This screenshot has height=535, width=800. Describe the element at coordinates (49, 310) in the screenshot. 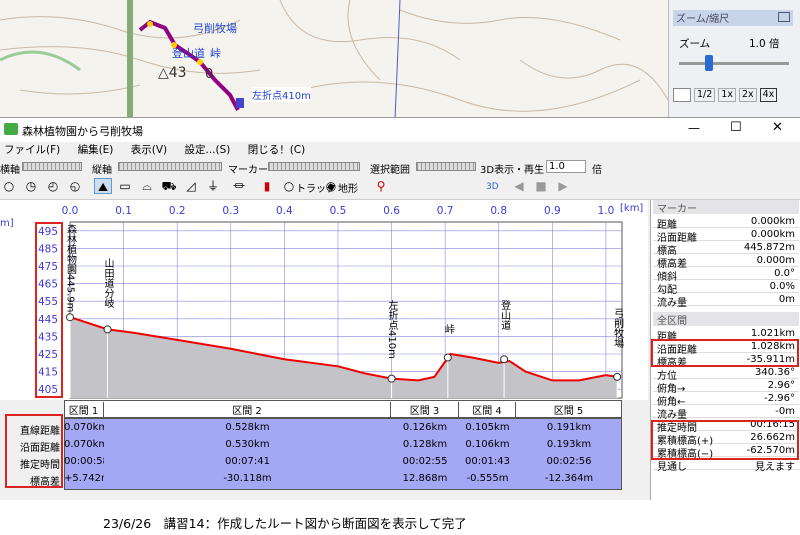

I see `y-axis-highlight` at that location.